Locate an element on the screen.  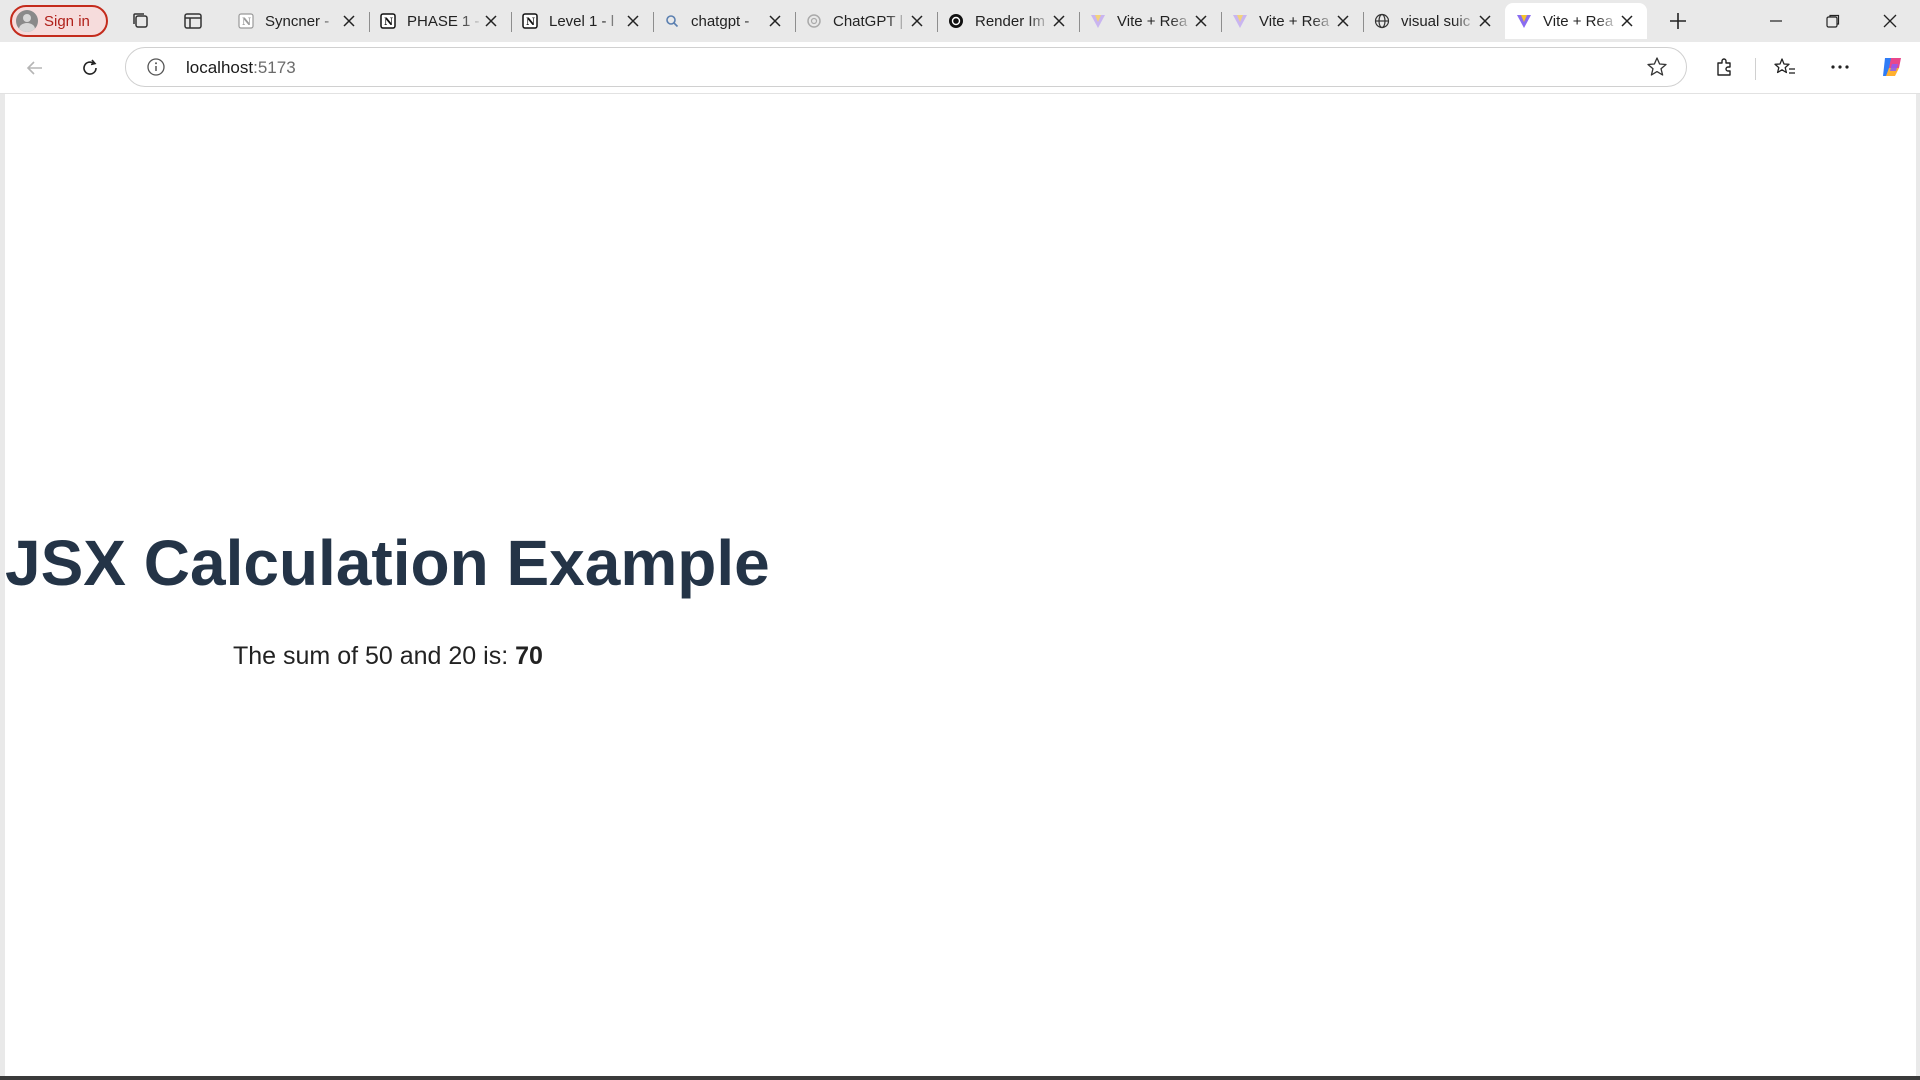
extensions-icon is located at coordinates (1725, 67).